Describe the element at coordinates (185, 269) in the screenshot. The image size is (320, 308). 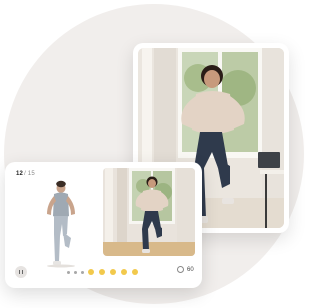
I see `exercise-timer: 60` at that location.